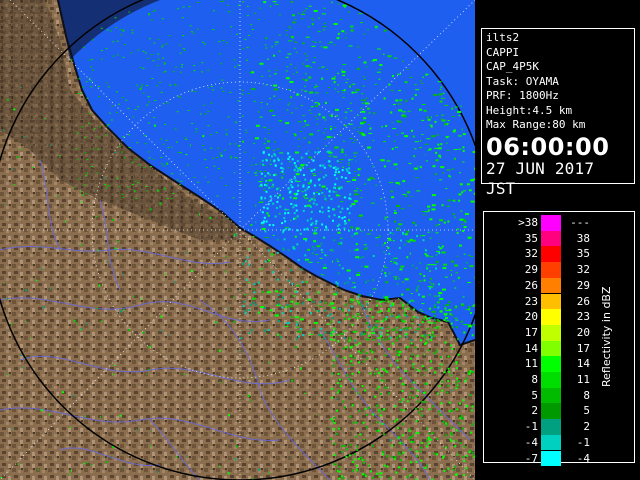 This screenshot has height=480, width=640. I want to click on legend-swatch, so click(551, 301).